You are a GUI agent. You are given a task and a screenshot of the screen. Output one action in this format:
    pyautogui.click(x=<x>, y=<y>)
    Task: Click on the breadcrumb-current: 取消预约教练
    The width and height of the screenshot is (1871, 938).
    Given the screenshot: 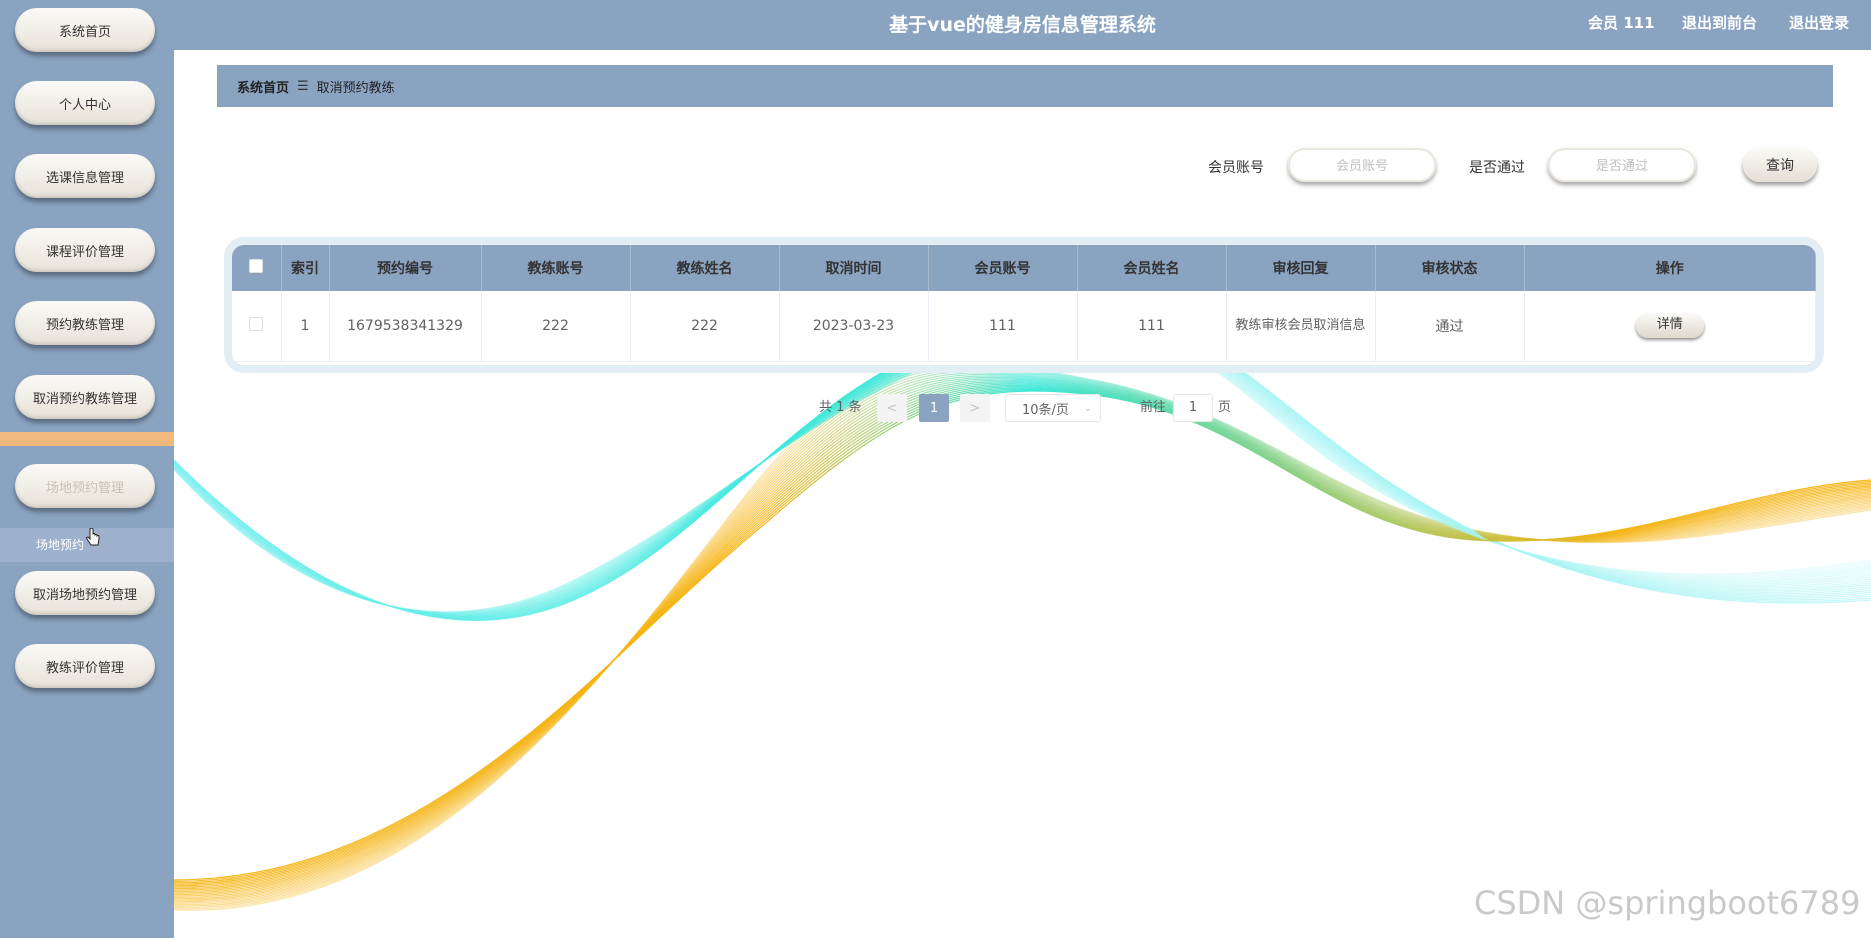 What is the action you would take?
    pyautogui.click(x=355, y=88)
    